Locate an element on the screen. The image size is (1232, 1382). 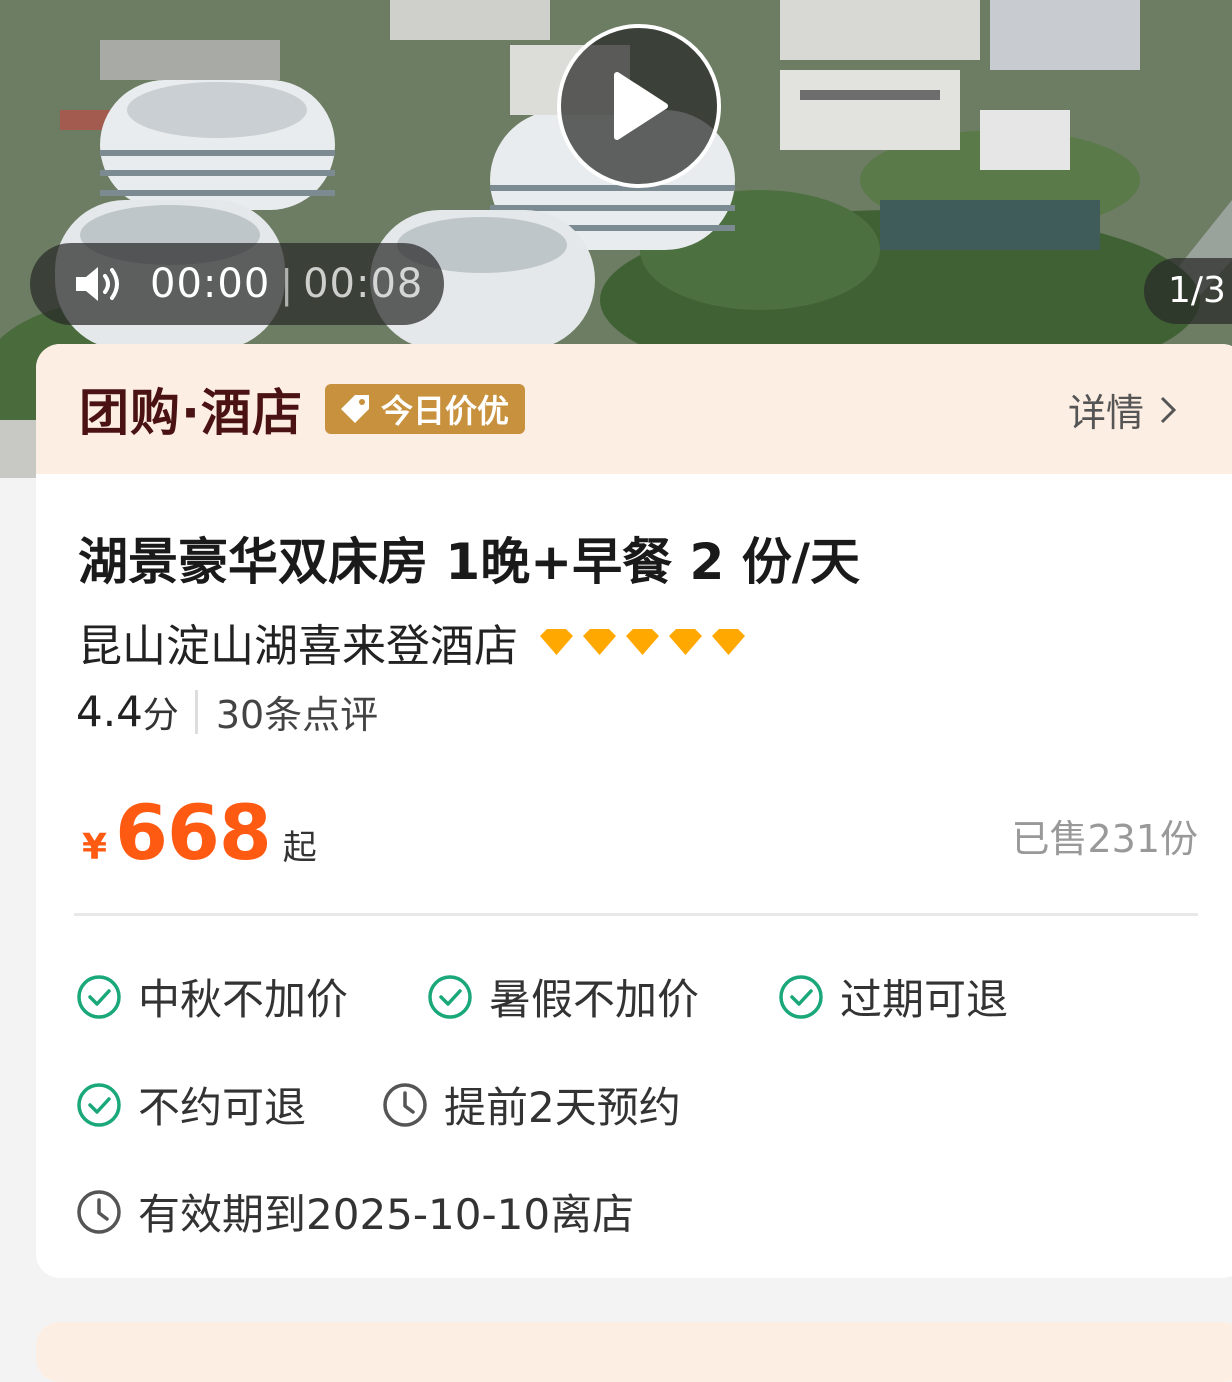
diamond-rating is located at coordinates (642, 642).